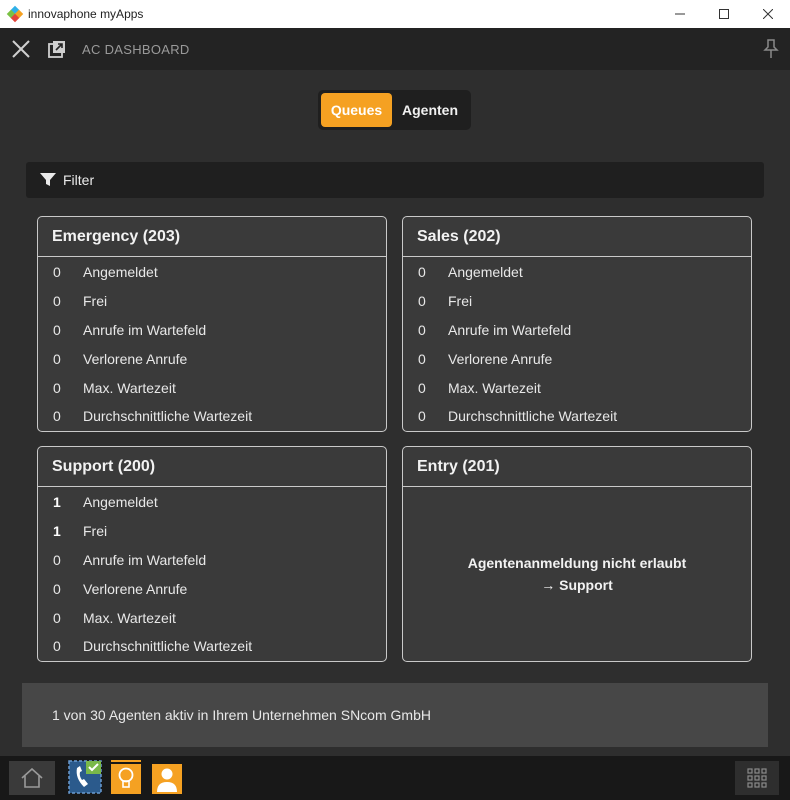 This screenshot has width=790, height=800. I want to click on window-titlebar: innovaphone myApps, so click(395, 14).